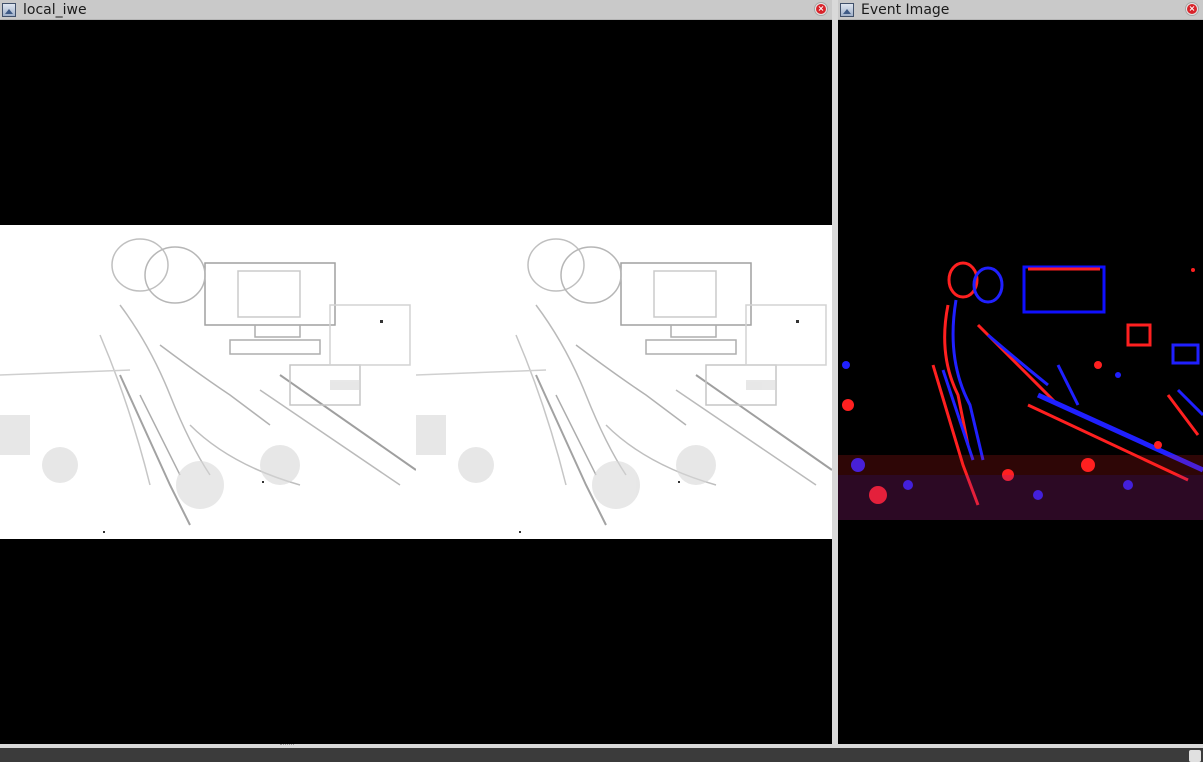 The height and width of the screenshot is (762, 1203). What do you see at coordinates (624, 382) in the screenshot?
I see `iwe-image-right` at bounding box center [624, 382].